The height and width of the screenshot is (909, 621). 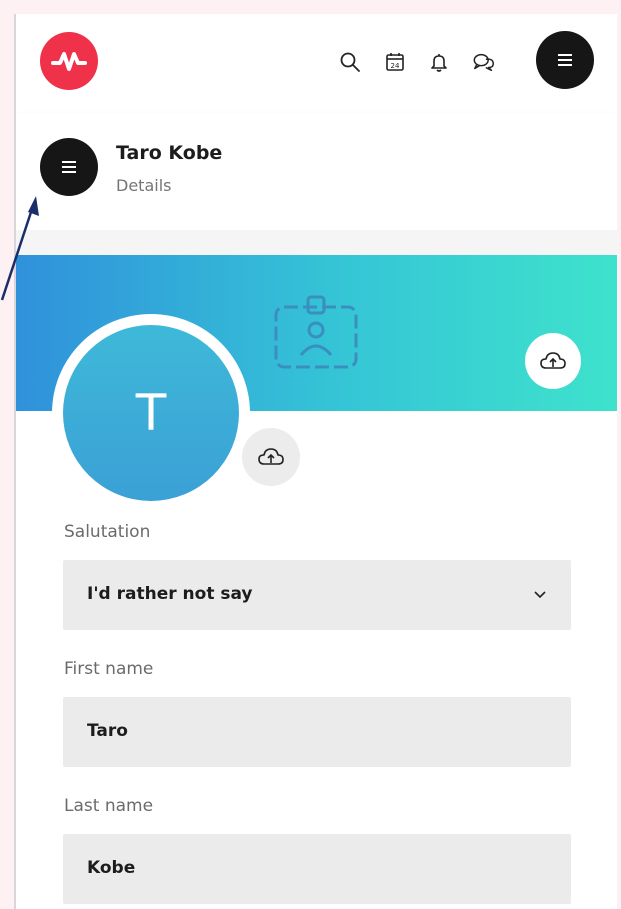 What do you see at coordinates (107, 731) in the screenshot?
I see `first-name-value: Taro` at bounding box center [107, 731].